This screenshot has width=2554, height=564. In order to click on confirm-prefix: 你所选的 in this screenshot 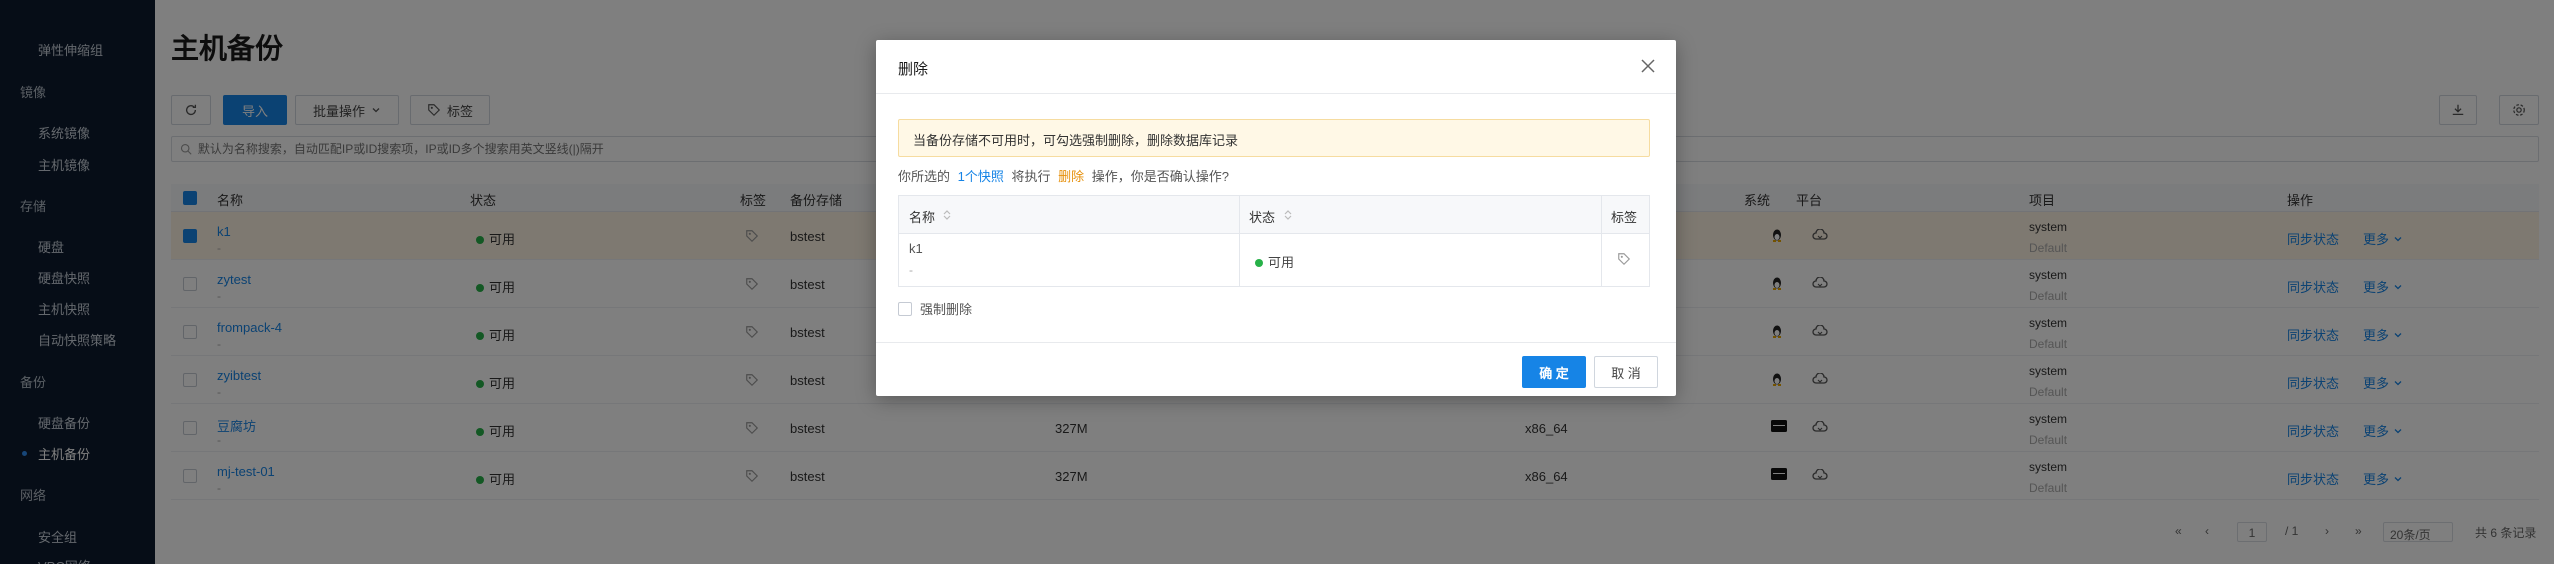, I will do `click(924, 176)`.